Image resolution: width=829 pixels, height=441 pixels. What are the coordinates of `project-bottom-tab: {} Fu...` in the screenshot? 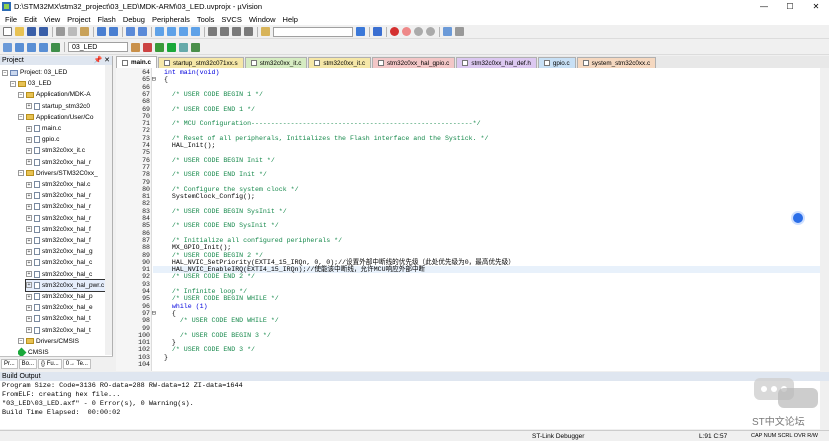 It's located at (50, 364).